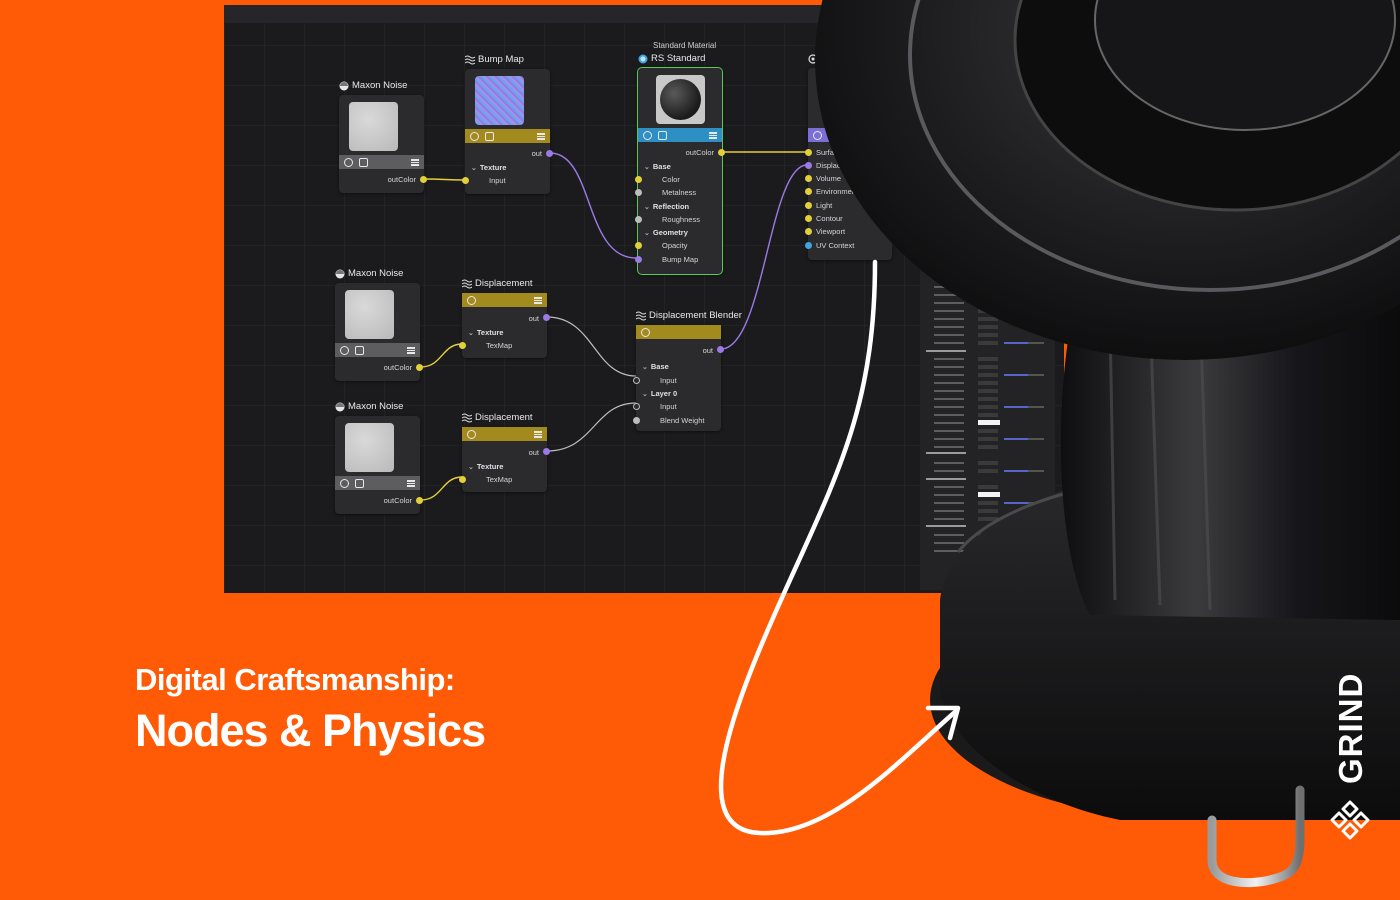 This screenshot has height=900, width=1400. Describe the element at coordinates (310, 730) in the screenshot. I see `headline-line-2: Nodes & Physics` at that location.